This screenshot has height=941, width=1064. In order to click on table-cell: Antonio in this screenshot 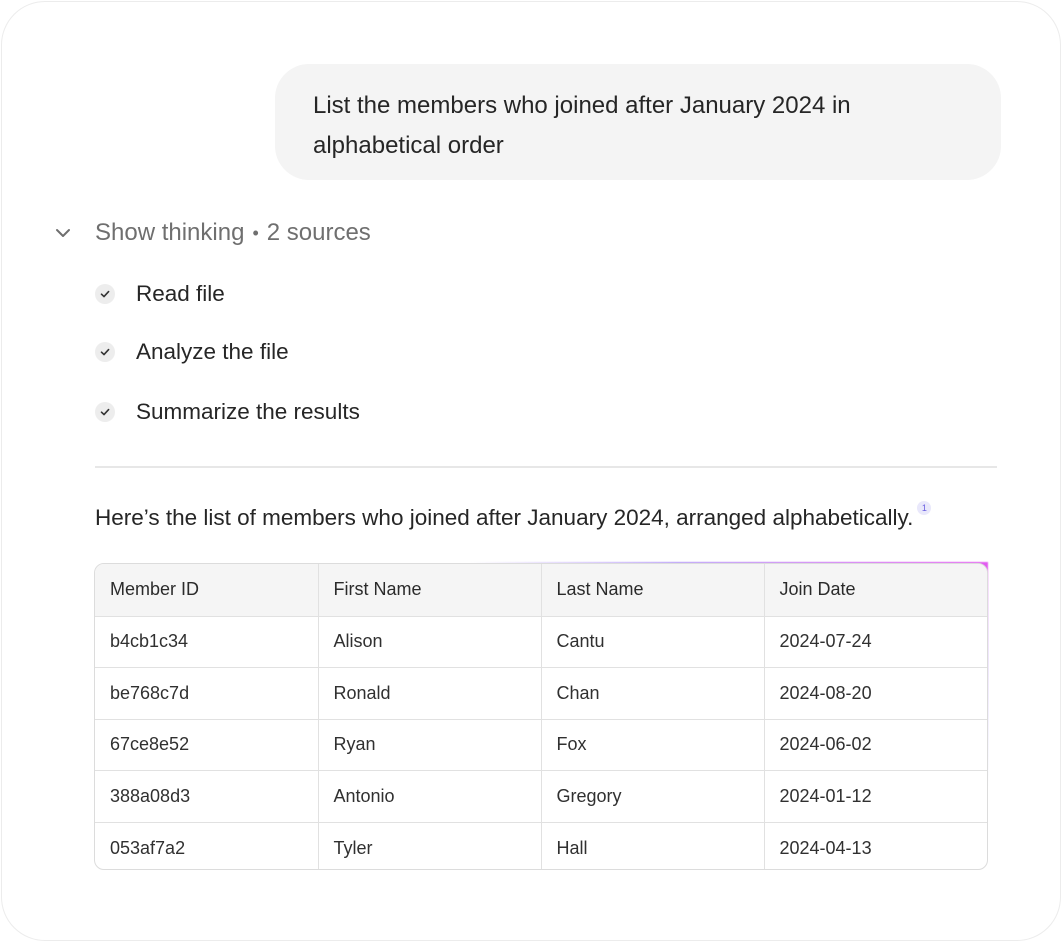, I will do `click(430, 796)`.